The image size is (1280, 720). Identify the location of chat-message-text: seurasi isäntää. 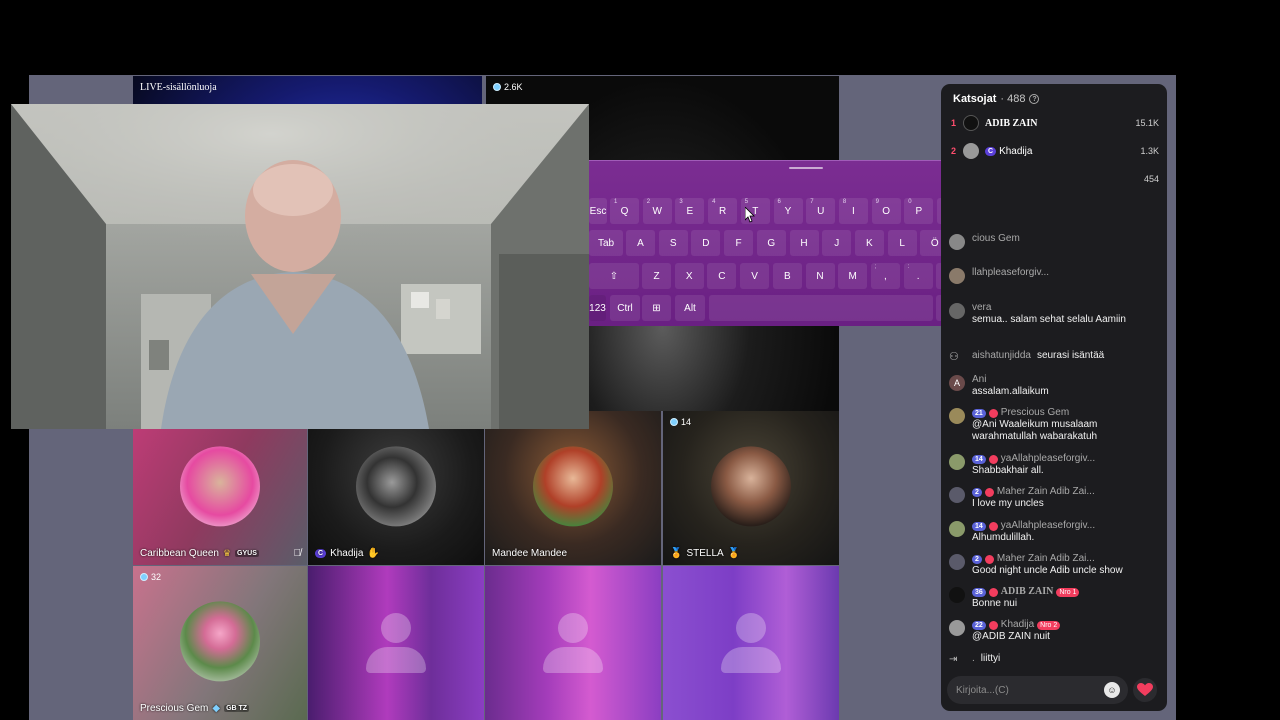
(1070, 355).